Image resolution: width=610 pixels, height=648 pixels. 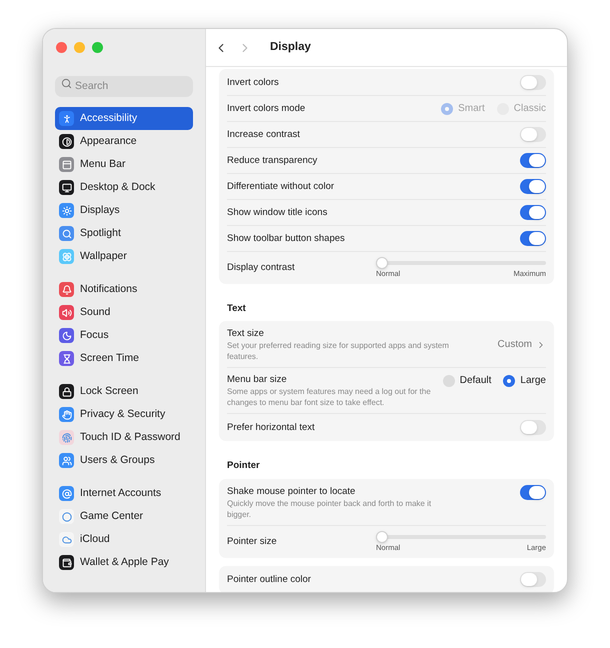 I want to click on row-description: Set your preferred reading size for supported apps and system features., so click(x=338, y=351).